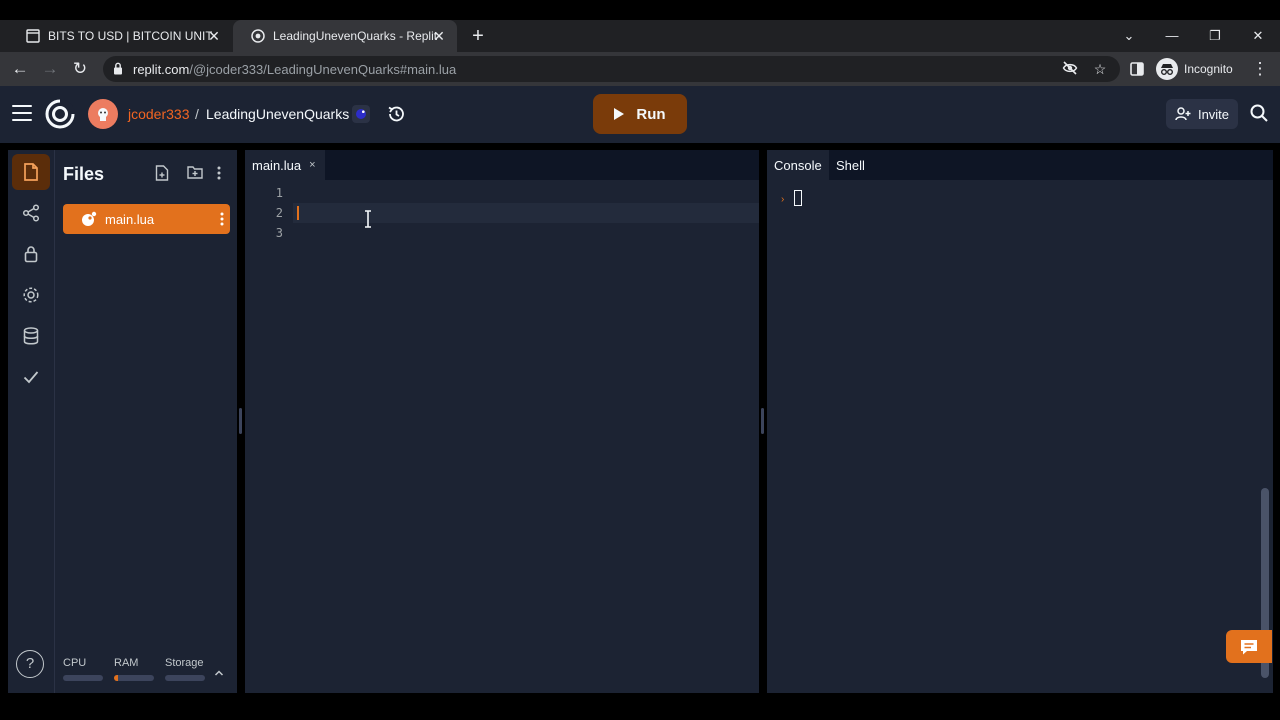 Image resolution: width=1280 pixels, height=720 pixels. I want to click on replit-icon, so click(258, 36).